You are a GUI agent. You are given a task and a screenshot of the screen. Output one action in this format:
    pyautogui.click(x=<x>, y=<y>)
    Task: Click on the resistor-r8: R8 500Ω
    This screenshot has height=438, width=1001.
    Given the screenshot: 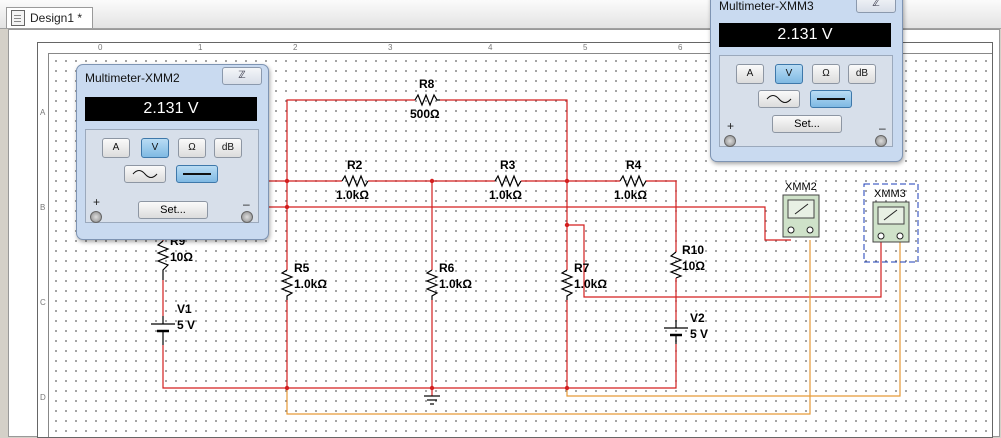 What is the action you would take?
    pyautogui.click(x=425, y=99)
    